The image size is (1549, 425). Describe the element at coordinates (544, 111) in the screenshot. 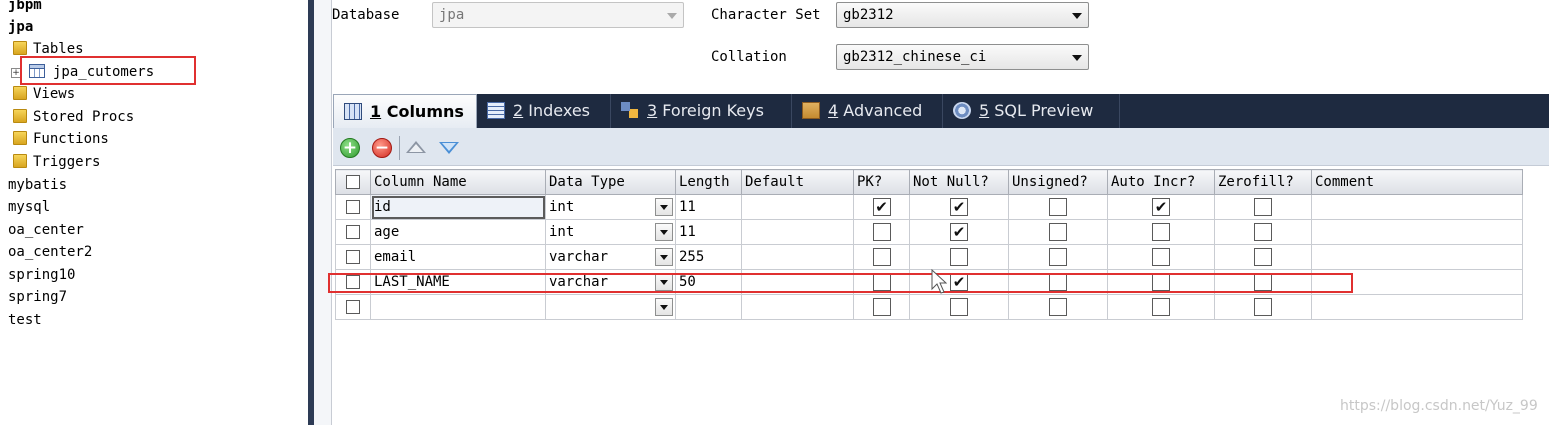

I see `tab-indexes: 2 Indexes` at that location.